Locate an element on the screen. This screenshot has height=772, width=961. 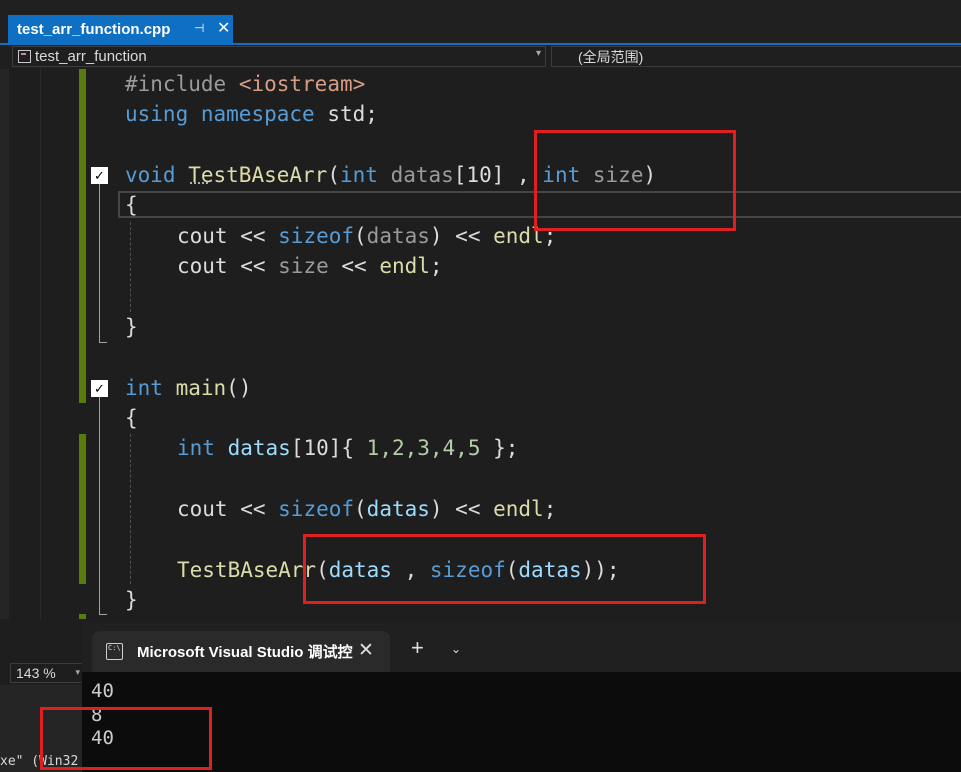
document-tab-strip: test_arr_function.cpp ⊣ ✕ is located at coordinates (480, 22).